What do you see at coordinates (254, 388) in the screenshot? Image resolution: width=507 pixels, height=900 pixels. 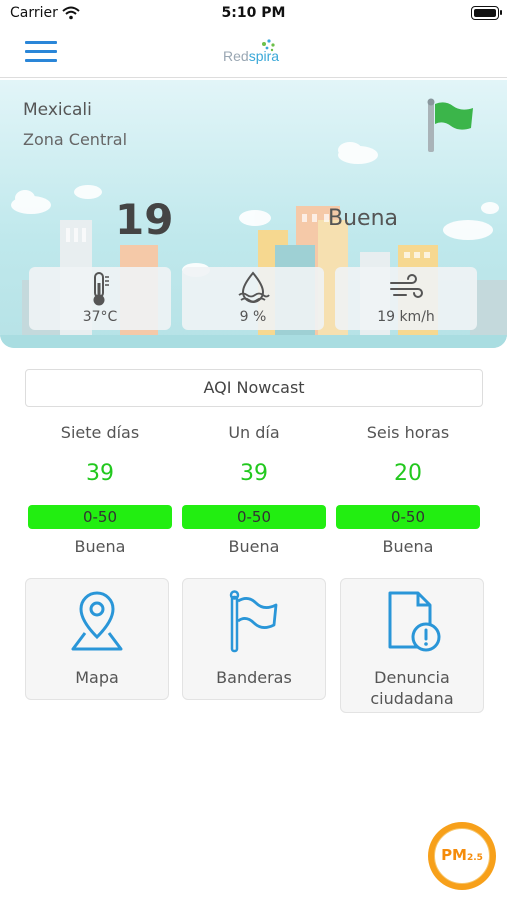 I see `aqi-nowcast-header: AQI Nowcast` at bounding box center [254, 388].